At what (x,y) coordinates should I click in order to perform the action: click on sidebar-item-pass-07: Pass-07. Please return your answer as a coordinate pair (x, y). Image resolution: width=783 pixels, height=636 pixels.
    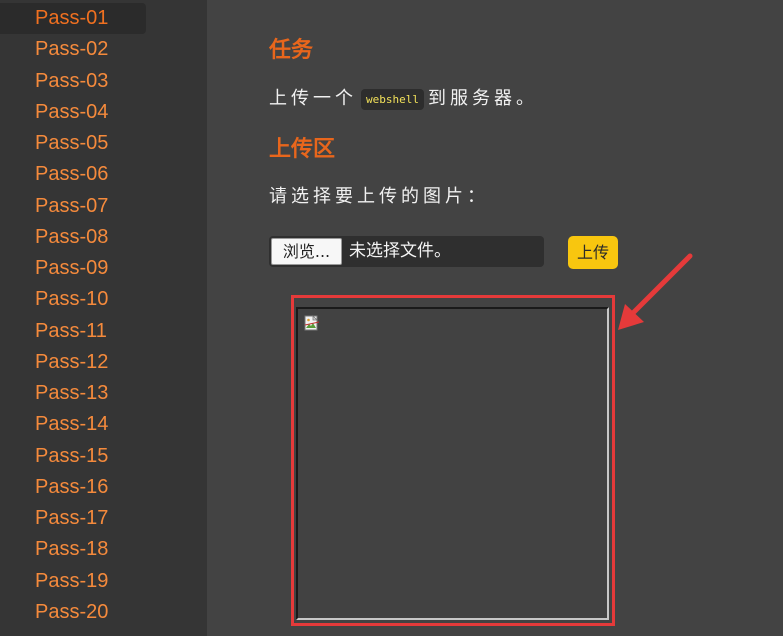
    Looking at the image, I should click on (73, 206).